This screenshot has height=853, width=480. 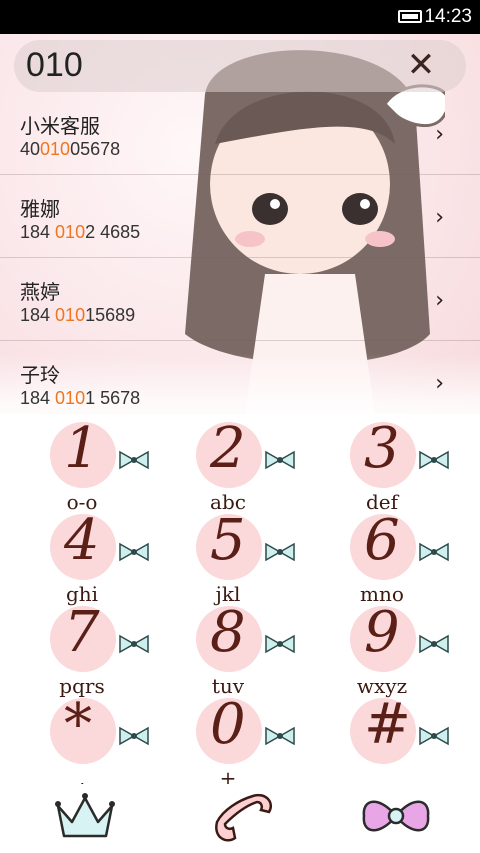 I want to click on key-2: 2 abc, so click(x=233, y=465).